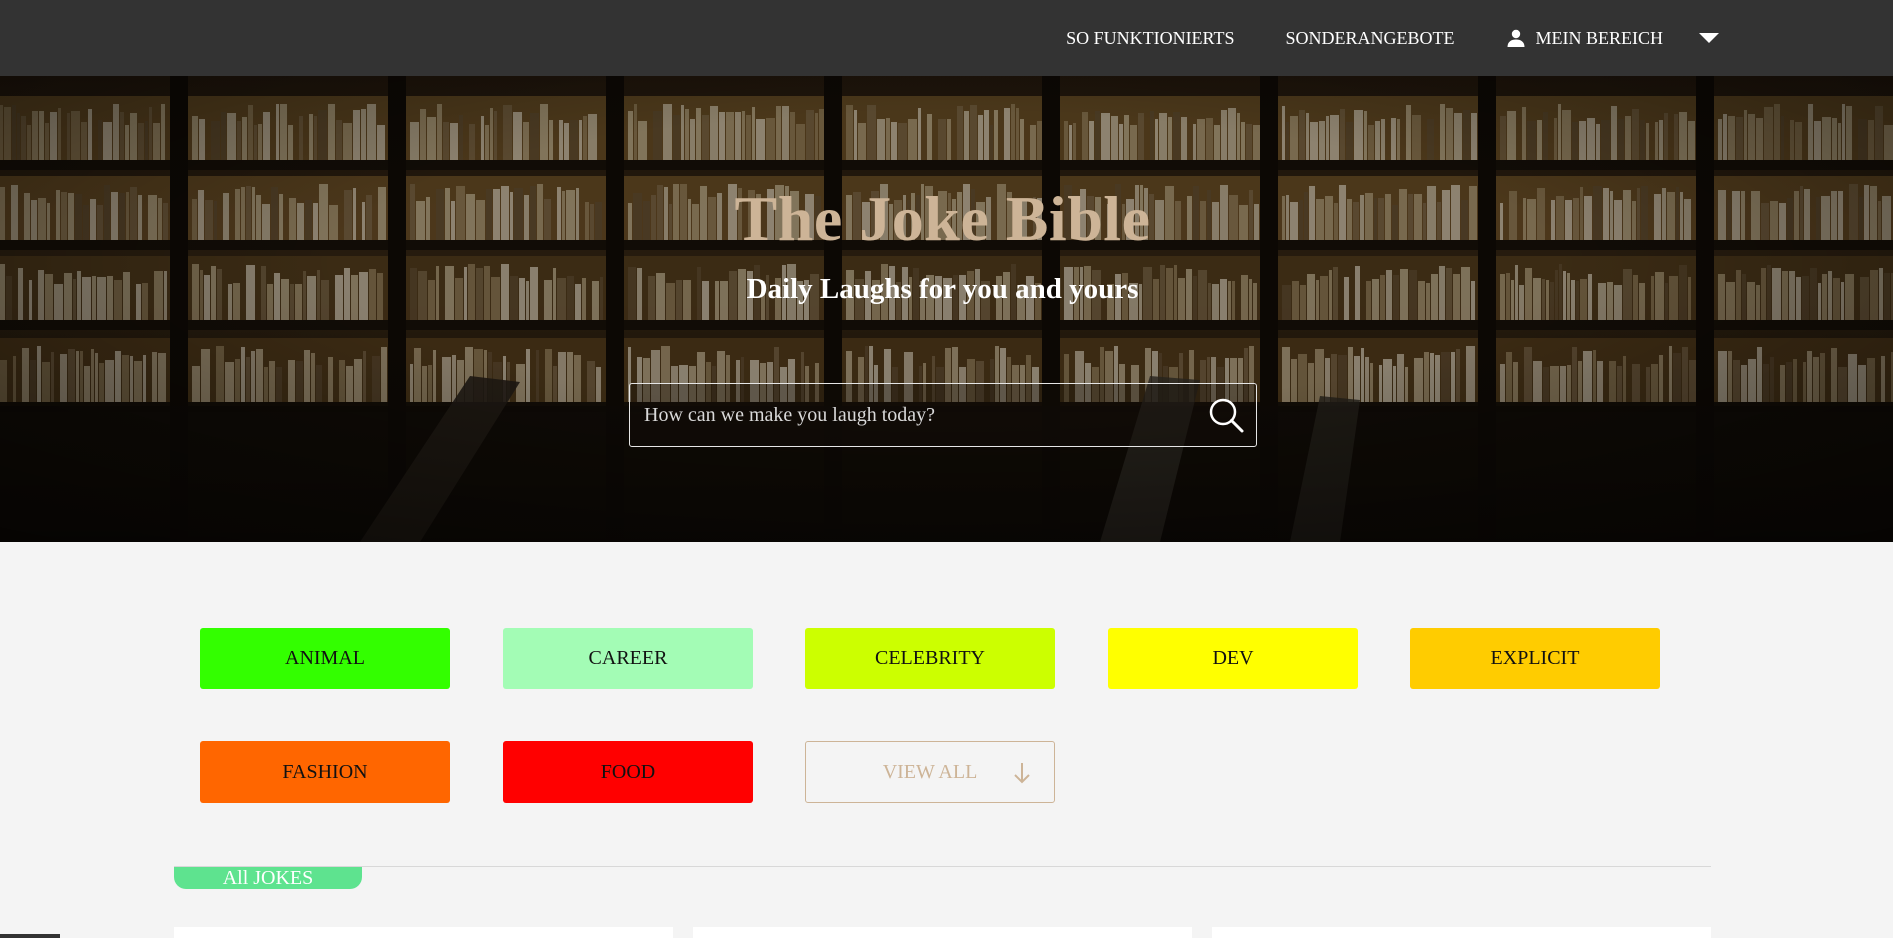 Image resolution: width=1893 pixels, height=938 pixels. I want to click on caret-down-icon, so click(1709, 38).